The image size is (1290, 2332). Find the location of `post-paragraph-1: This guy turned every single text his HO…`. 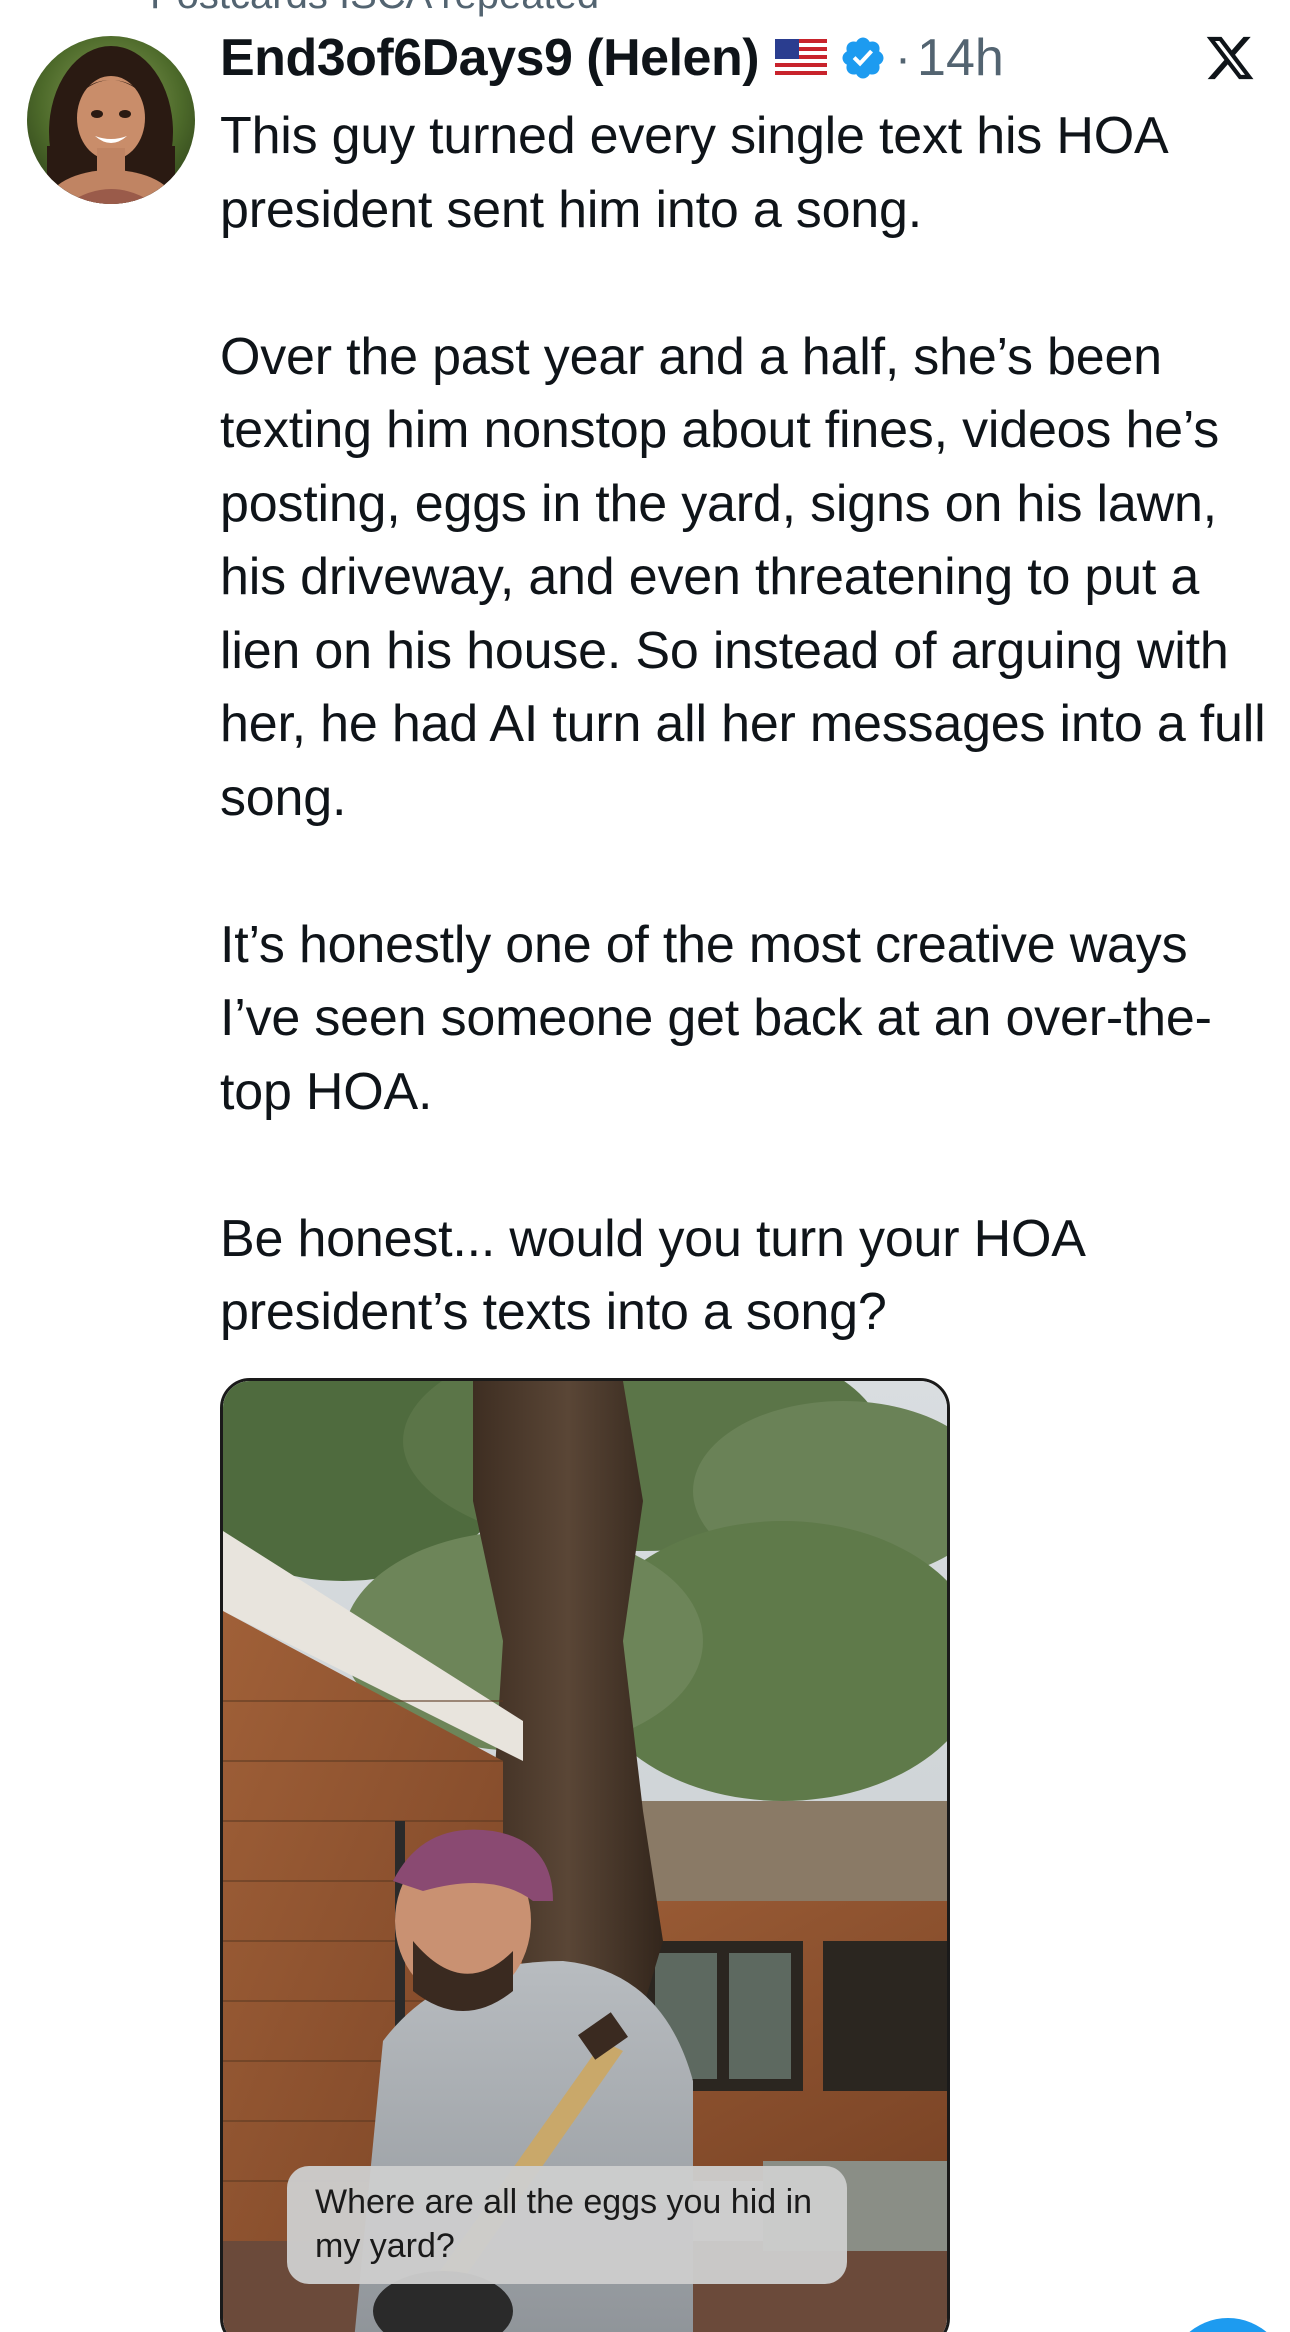

post-paragraph-1: This guy turned every single text his HO… is located at coordinates (693, 173).